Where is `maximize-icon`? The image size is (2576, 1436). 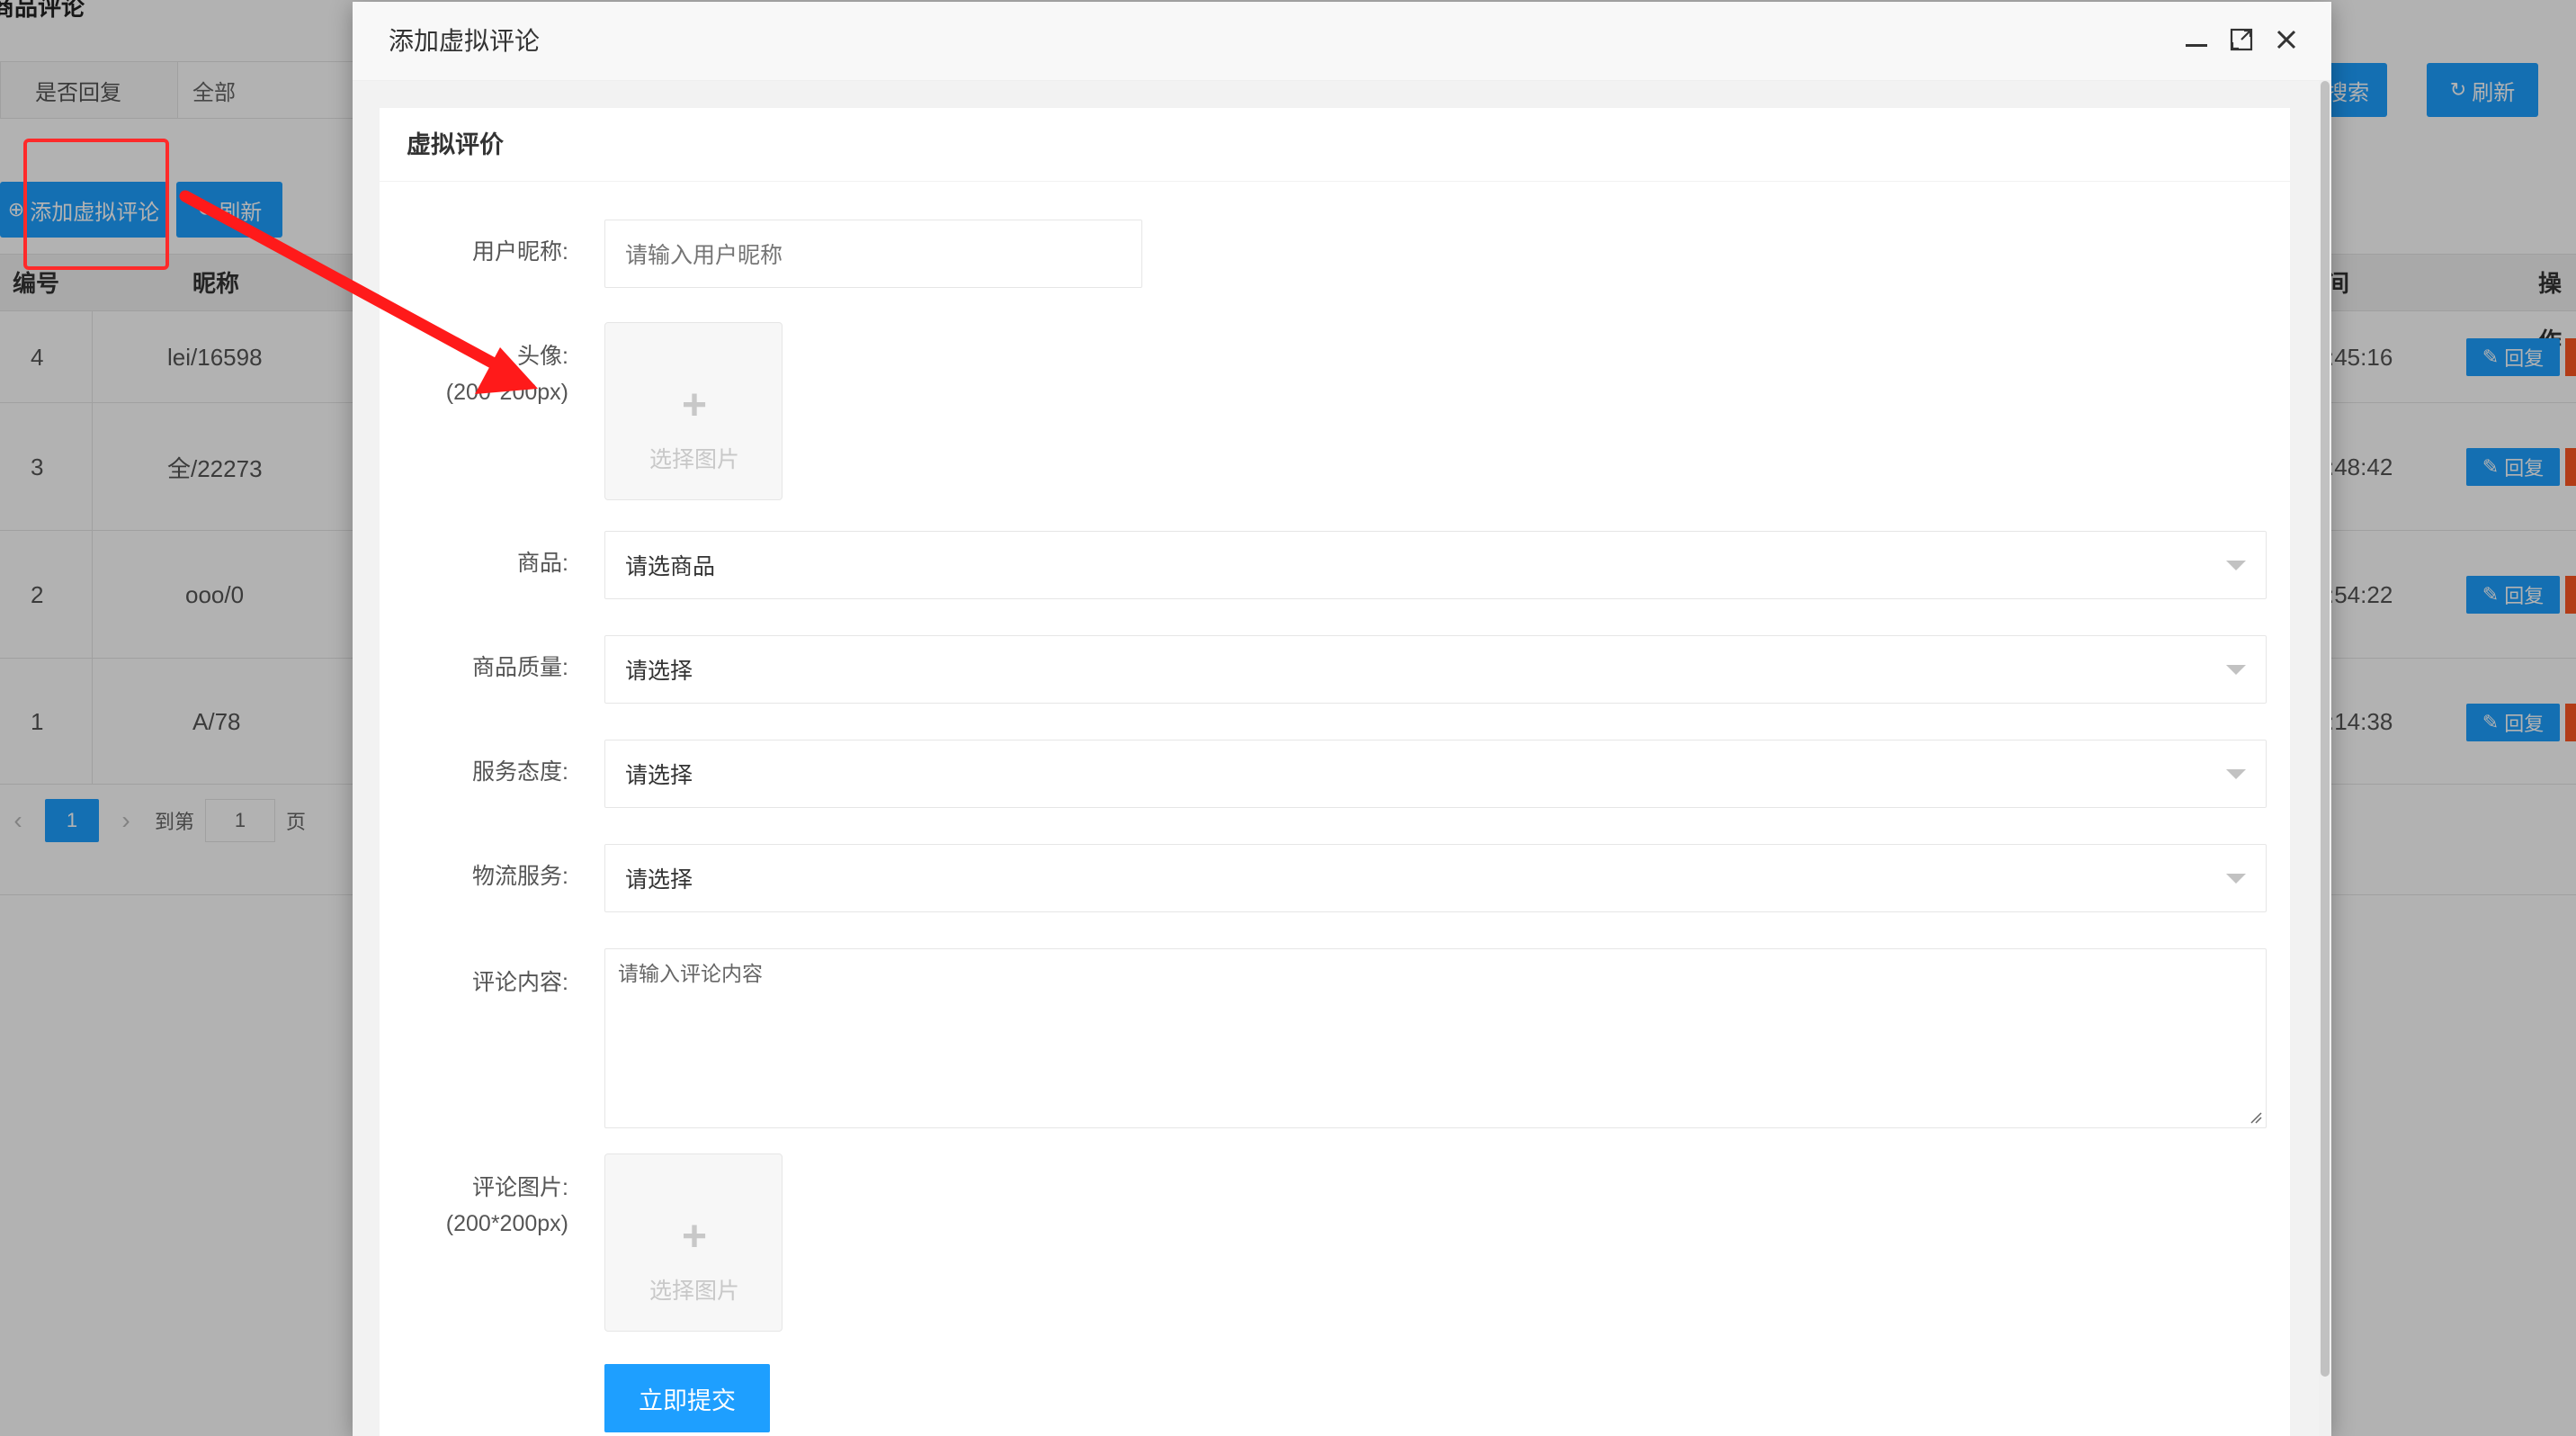
maximize-icon is located at coordinates (2241, 40).